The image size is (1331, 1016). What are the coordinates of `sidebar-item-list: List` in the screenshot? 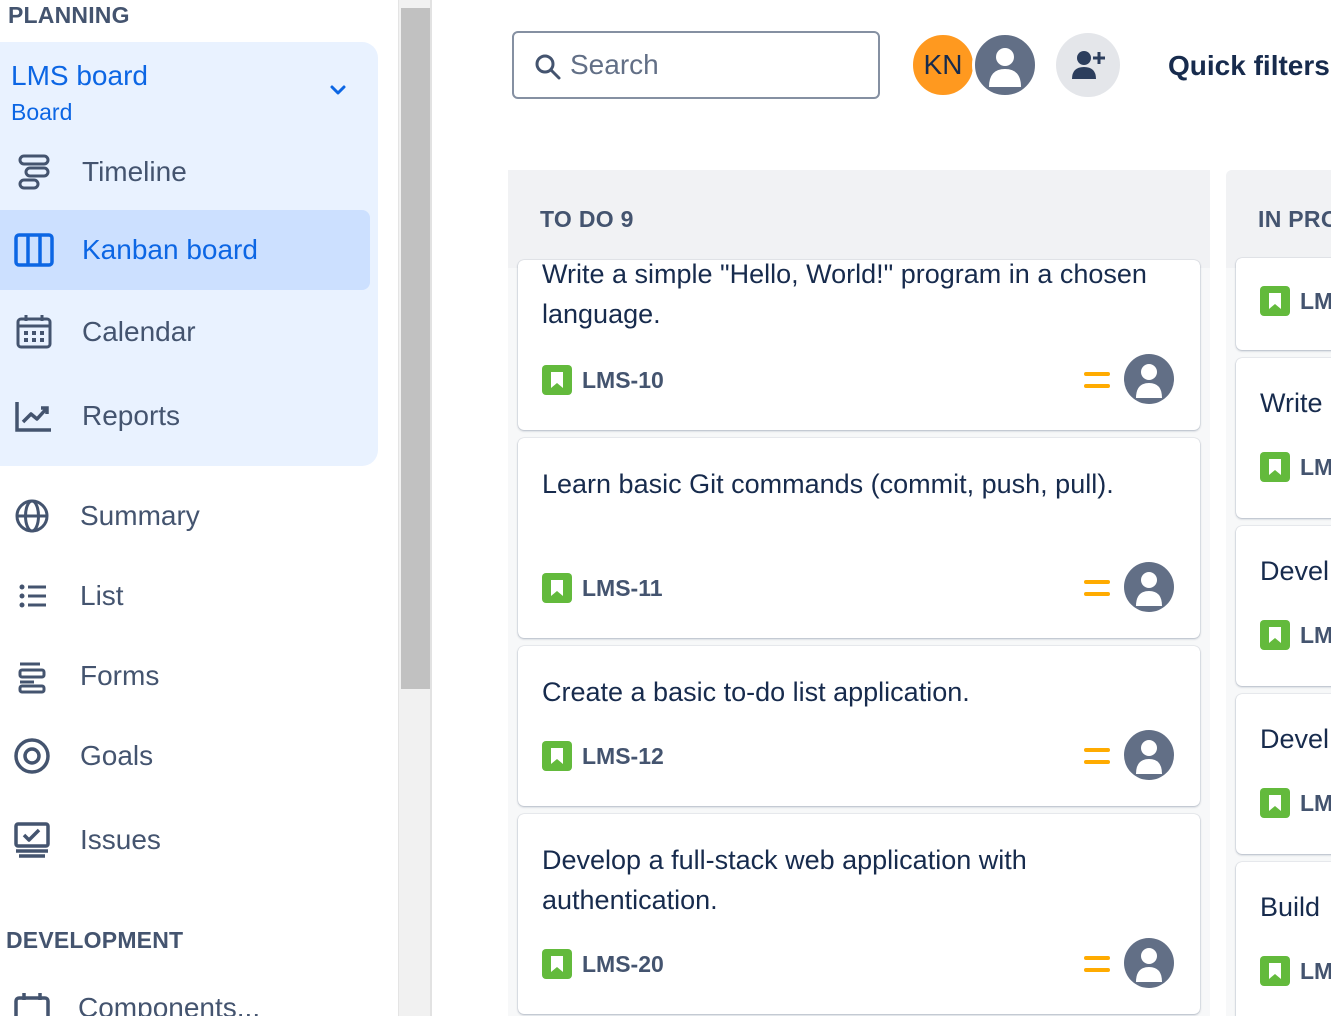 It's located at (185, 596).